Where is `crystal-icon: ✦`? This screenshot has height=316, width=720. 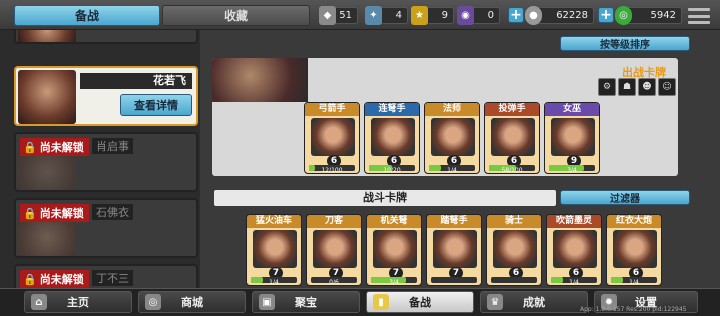
crystal-icon: ✦ is located at coordinates (373, 15).